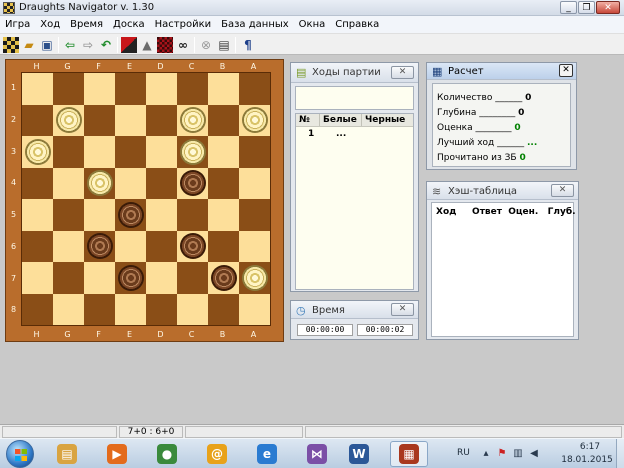 The width and height of the screenshot is (624, 468). What do you see at coordinates (47, 45) in the screenshot?
I see `save-icon: ▣` at bounding box center [47, 45].